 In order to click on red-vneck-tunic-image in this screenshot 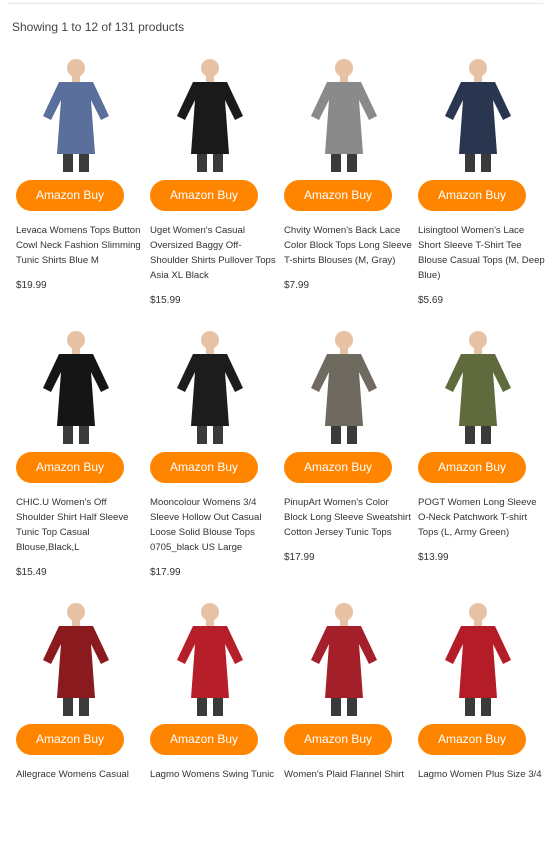, I will do `click(76, 659)`.